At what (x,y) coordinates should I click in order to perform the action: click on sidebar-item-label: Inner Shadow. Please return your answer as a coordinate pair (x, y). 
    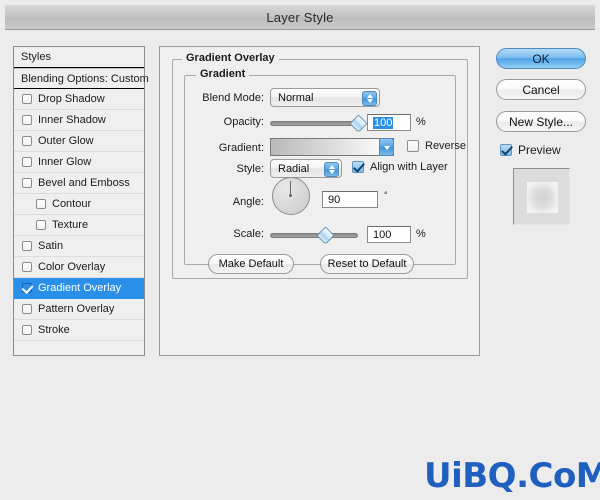
    Looking at the image, I should click on (72, 120).